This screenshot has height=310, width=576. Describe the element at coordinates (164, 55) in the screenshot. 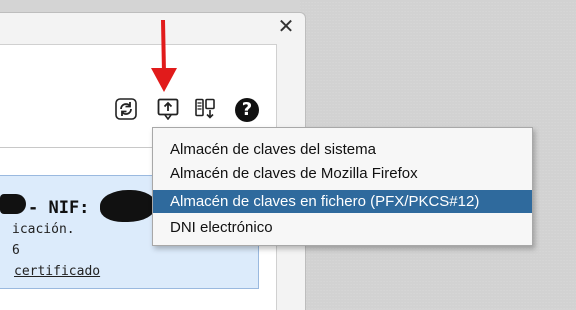

I see `annotation-arrow-icon` at that location.